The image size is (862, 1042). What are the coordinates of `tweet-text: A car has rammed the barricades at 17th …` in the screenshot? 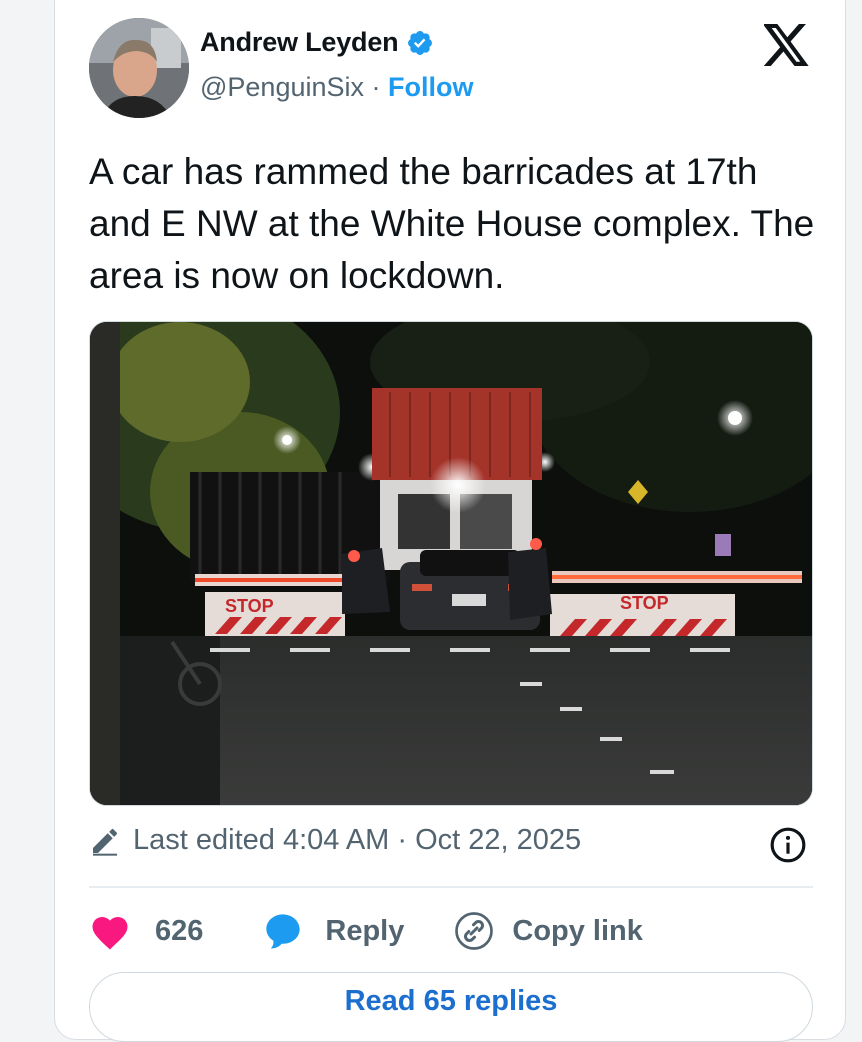 It's located at (452, 223).